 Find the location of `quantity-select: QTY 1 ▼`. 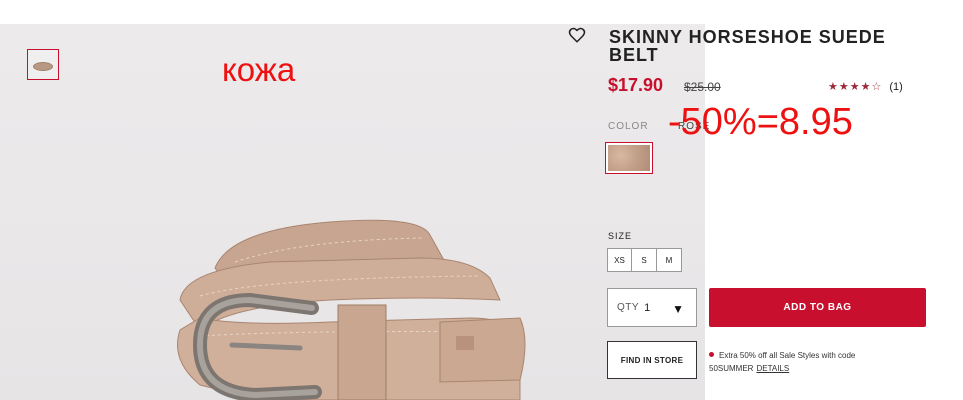

quantity-select: QTY 1 ▼ is located at coordinates (652, 307).